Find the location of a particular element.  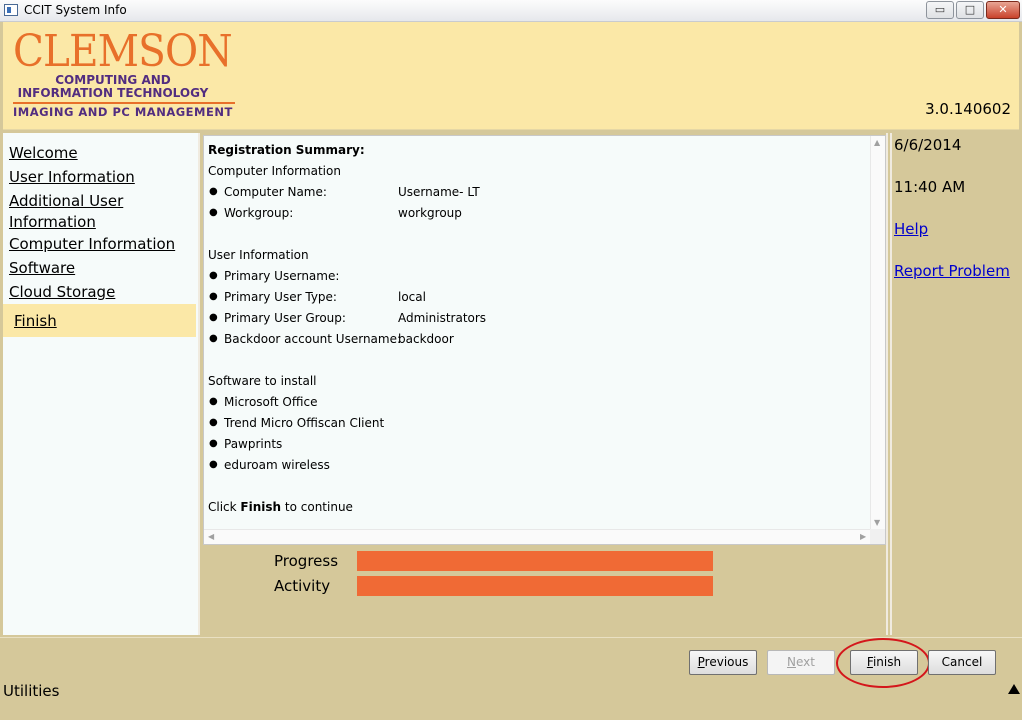

backdoor-username-value: backdoor is located at coordinates (426, 339).